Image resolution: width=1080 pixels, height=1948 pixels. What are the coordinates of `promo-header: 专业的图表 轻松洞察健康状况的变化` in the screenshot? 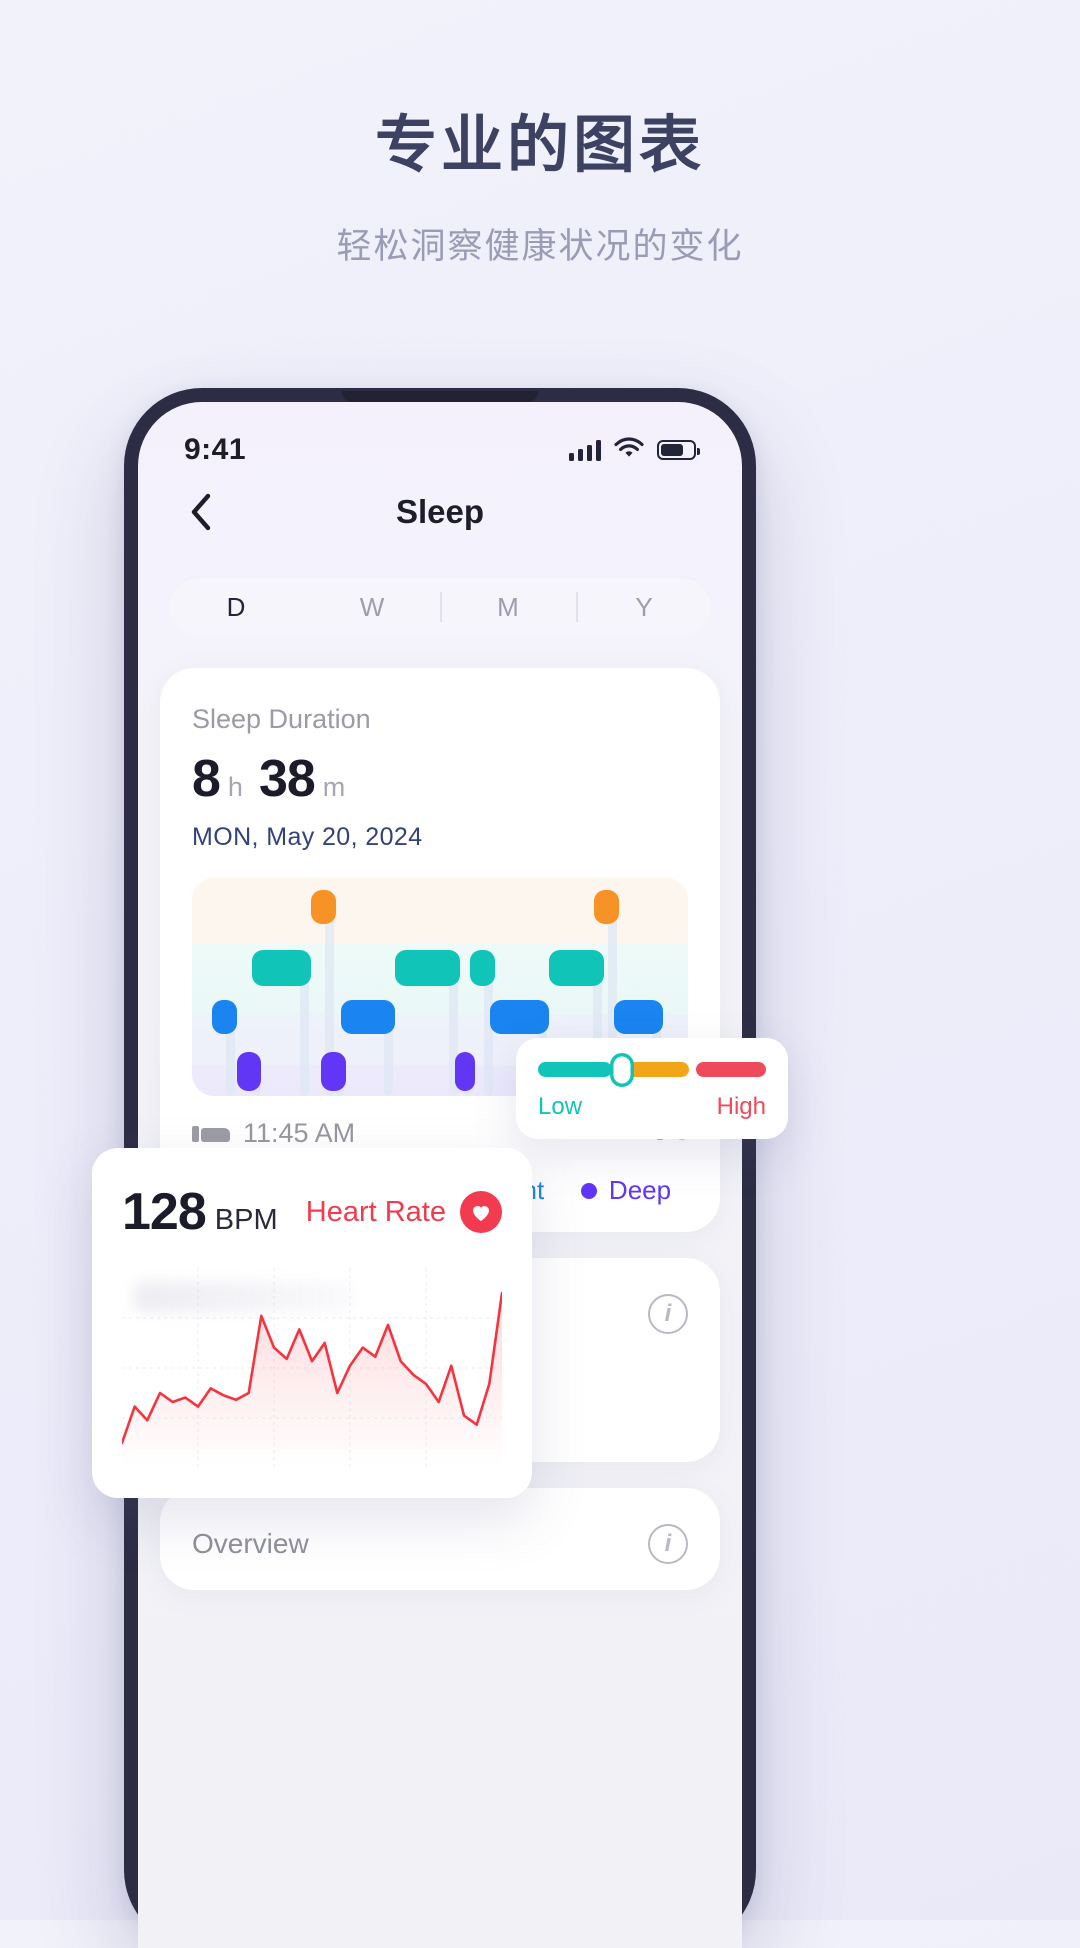 It's located at (540, 134).